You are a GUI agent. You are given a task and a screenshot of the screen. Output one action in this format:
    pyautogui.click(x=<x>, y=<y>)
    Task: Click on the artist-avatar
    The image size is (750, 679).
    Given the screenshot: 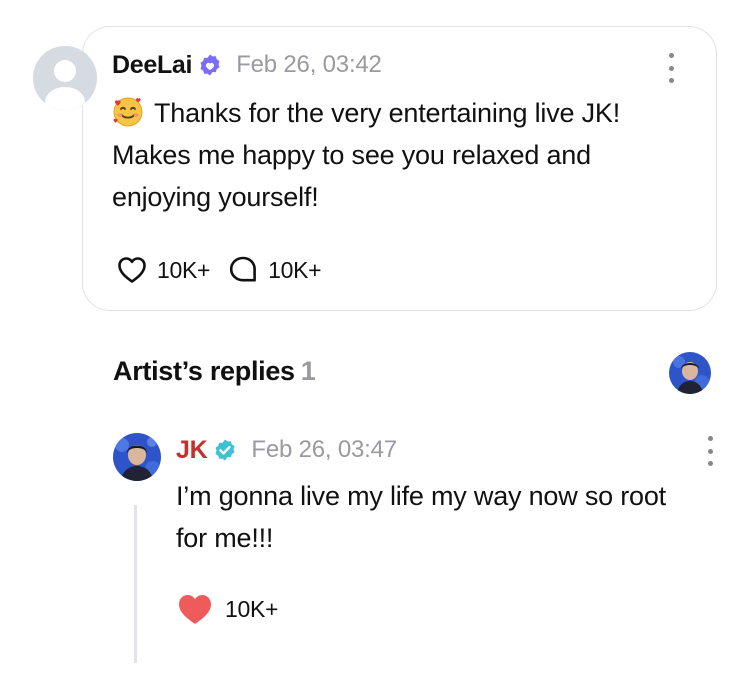 What is the action you would take?
    pyautogui.click(x=137, y=457)
    